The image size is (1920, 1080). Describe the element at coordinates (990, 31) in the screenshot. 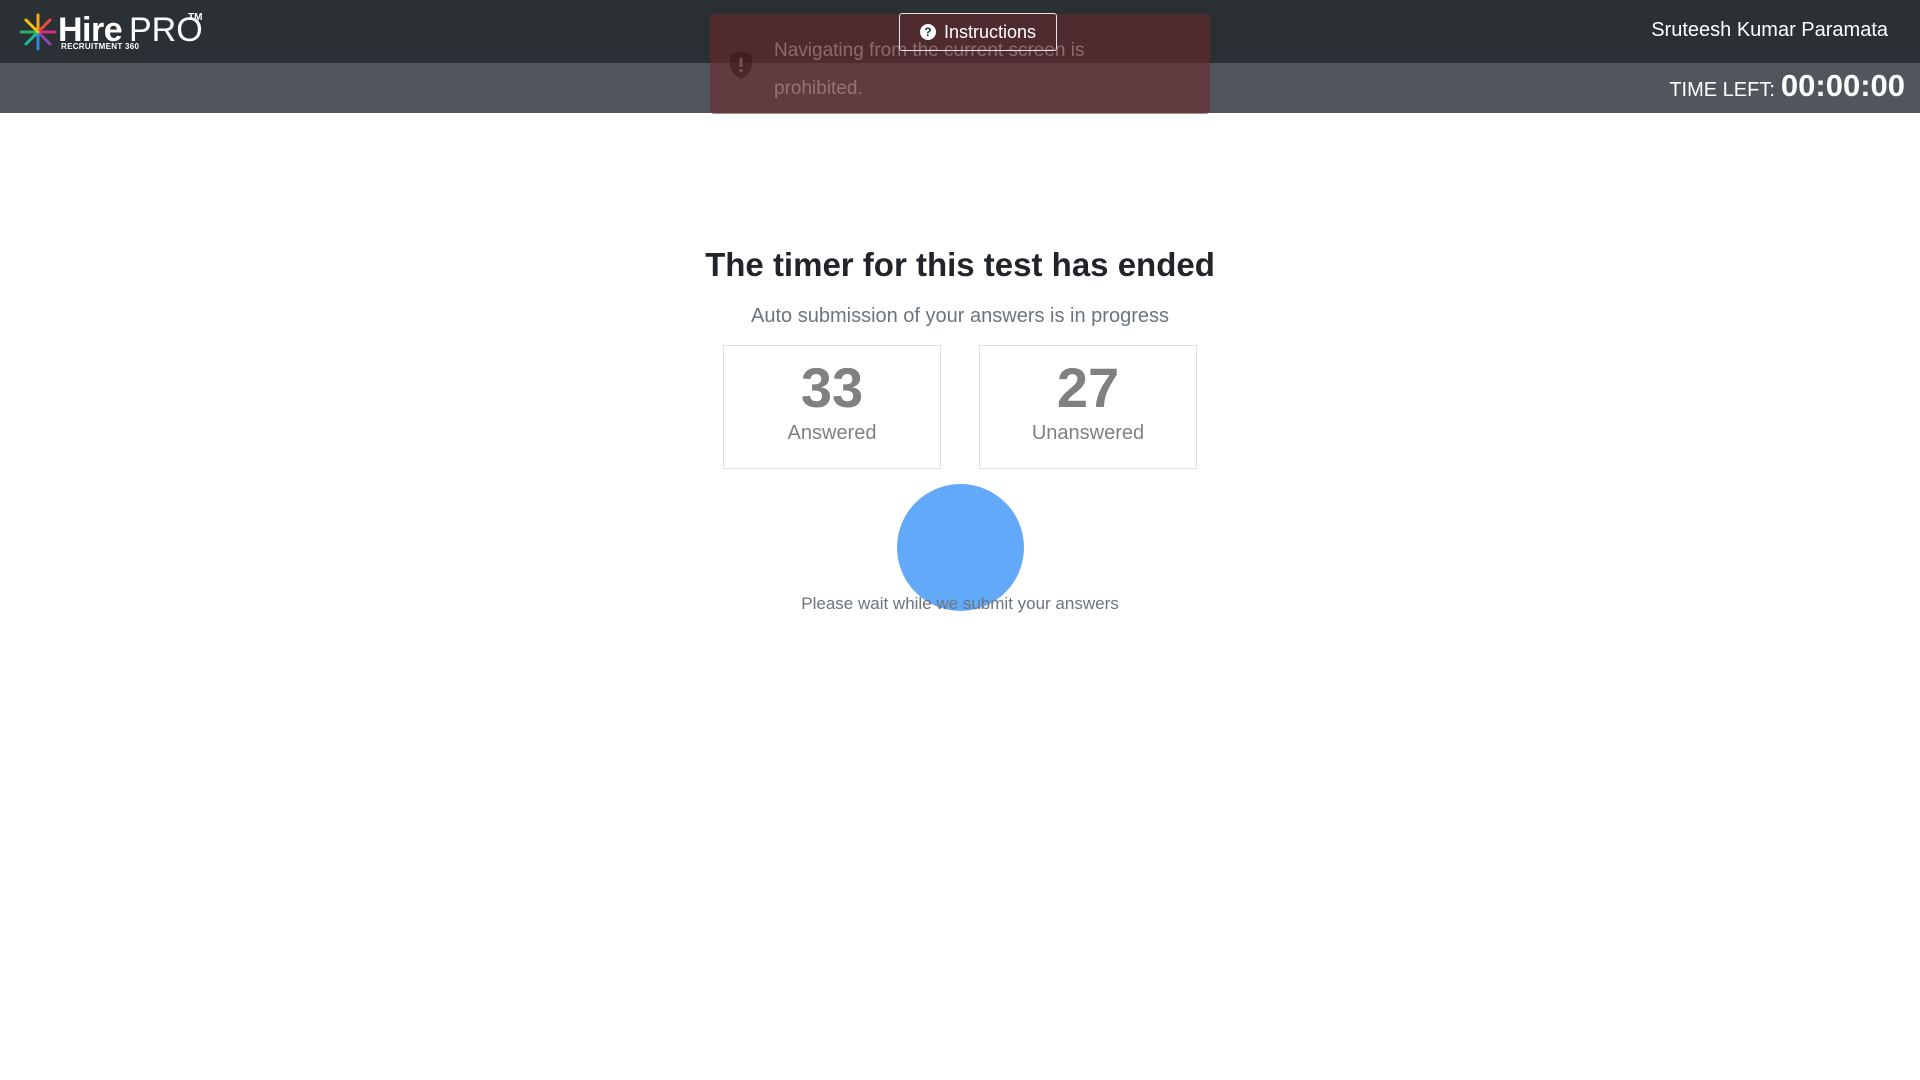

I see `instructions-label: Instructions` at that location.